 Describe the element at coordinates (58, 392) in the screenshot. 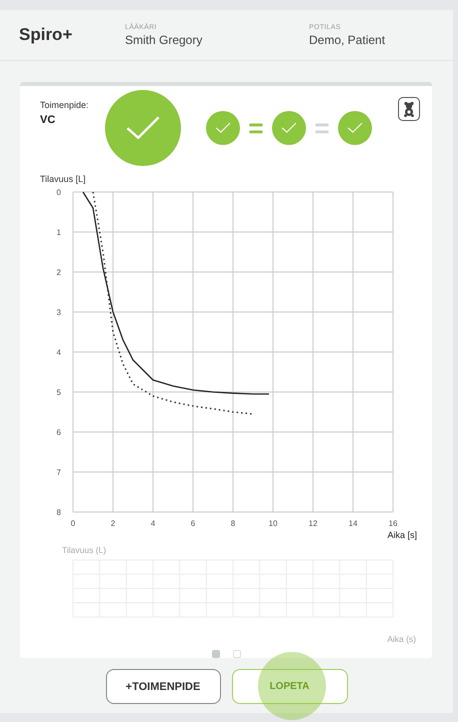

I see `y-tick-label: 5` at that location.